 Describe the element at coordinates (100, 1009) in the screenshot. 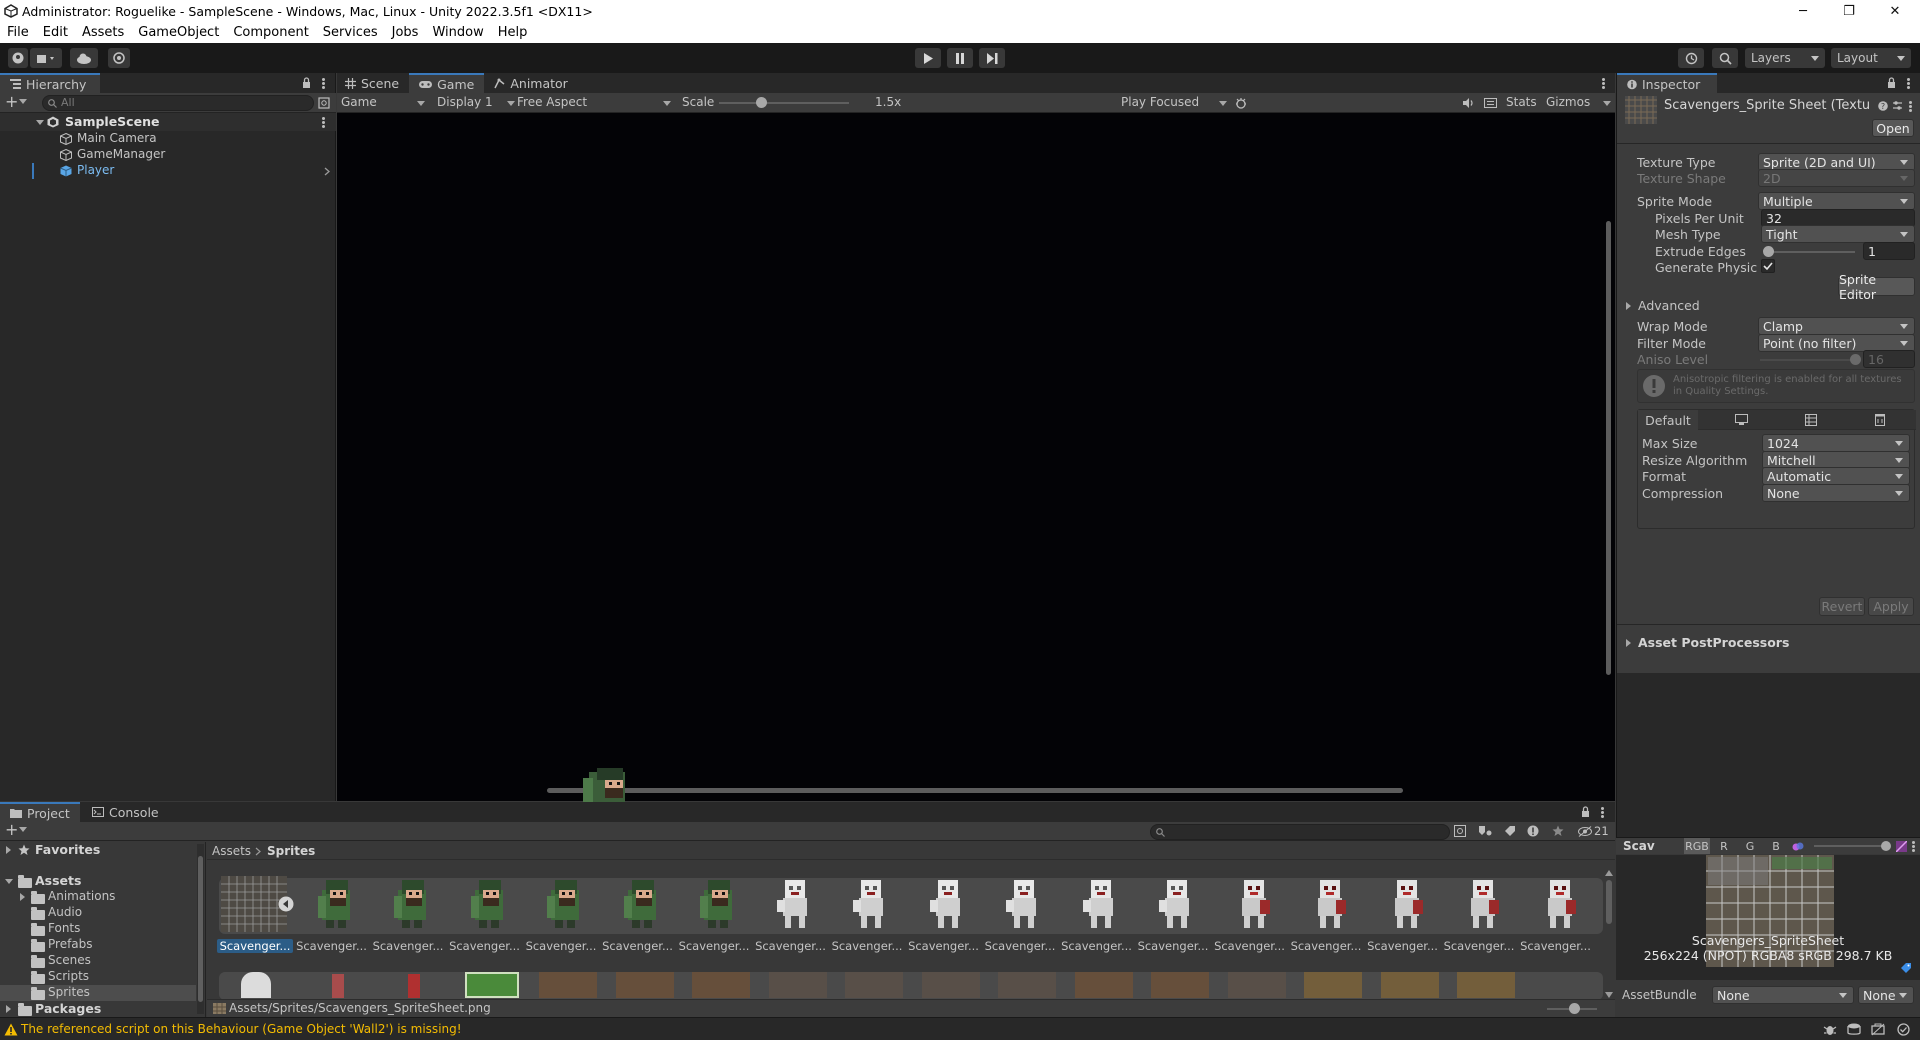

I see `packages-row: Packages` at that location.